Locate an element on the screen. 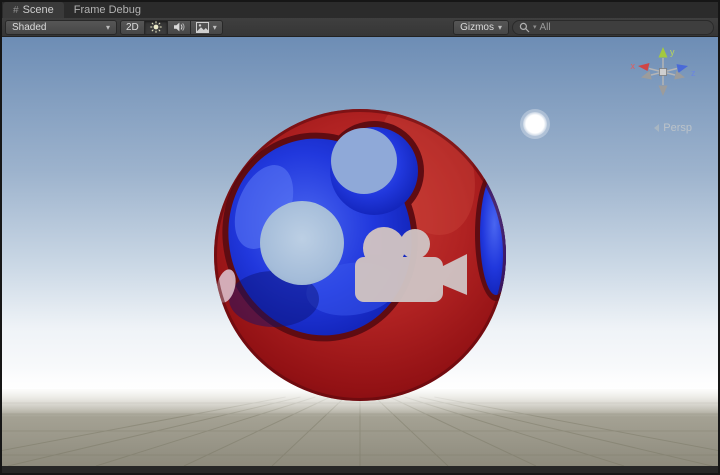 The height and width of the screenshot is (475, 720). scene-lighting-button is located at coordinates (155, 27).